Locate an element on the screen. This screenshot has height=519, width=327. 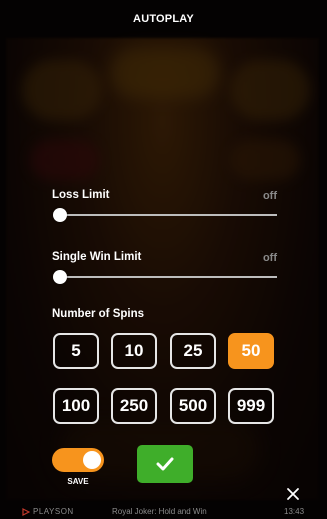
single-win-limit-label: Single Win Limit is located at coordinates (97, 257).